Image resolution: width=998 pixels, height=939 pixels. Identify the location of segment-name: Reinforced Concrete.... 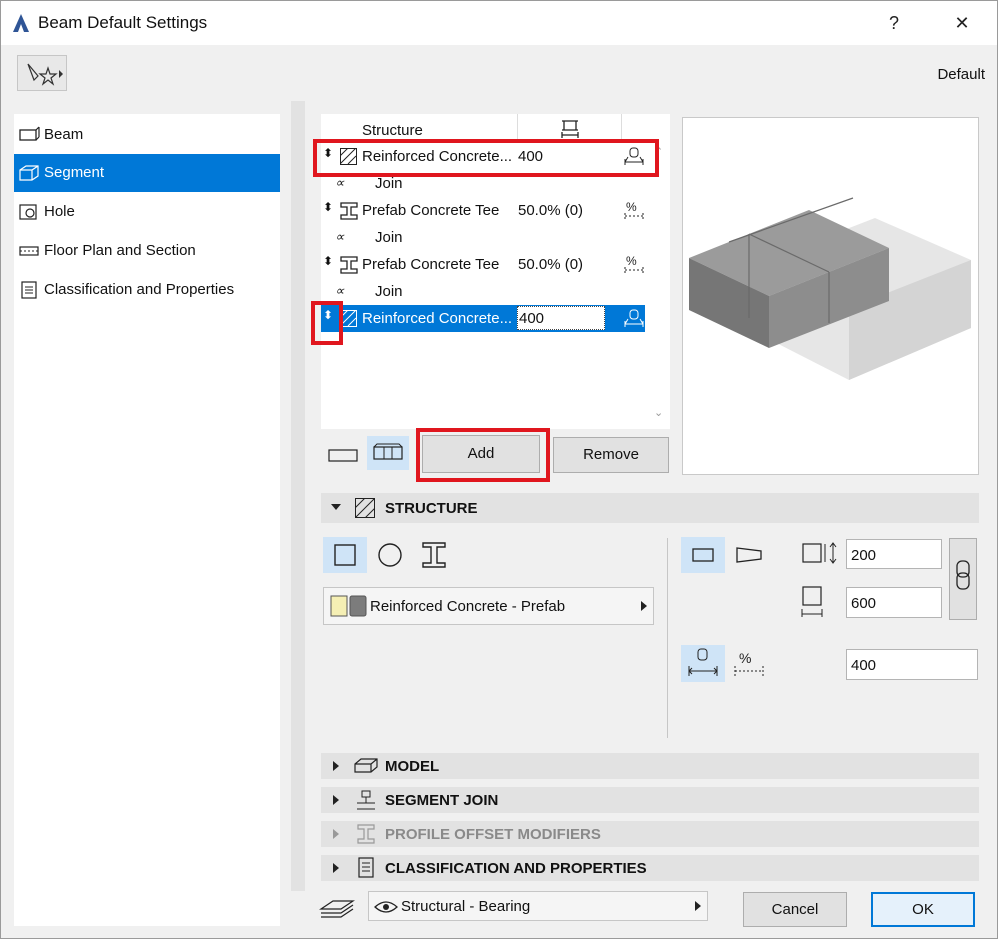
(437, 318).